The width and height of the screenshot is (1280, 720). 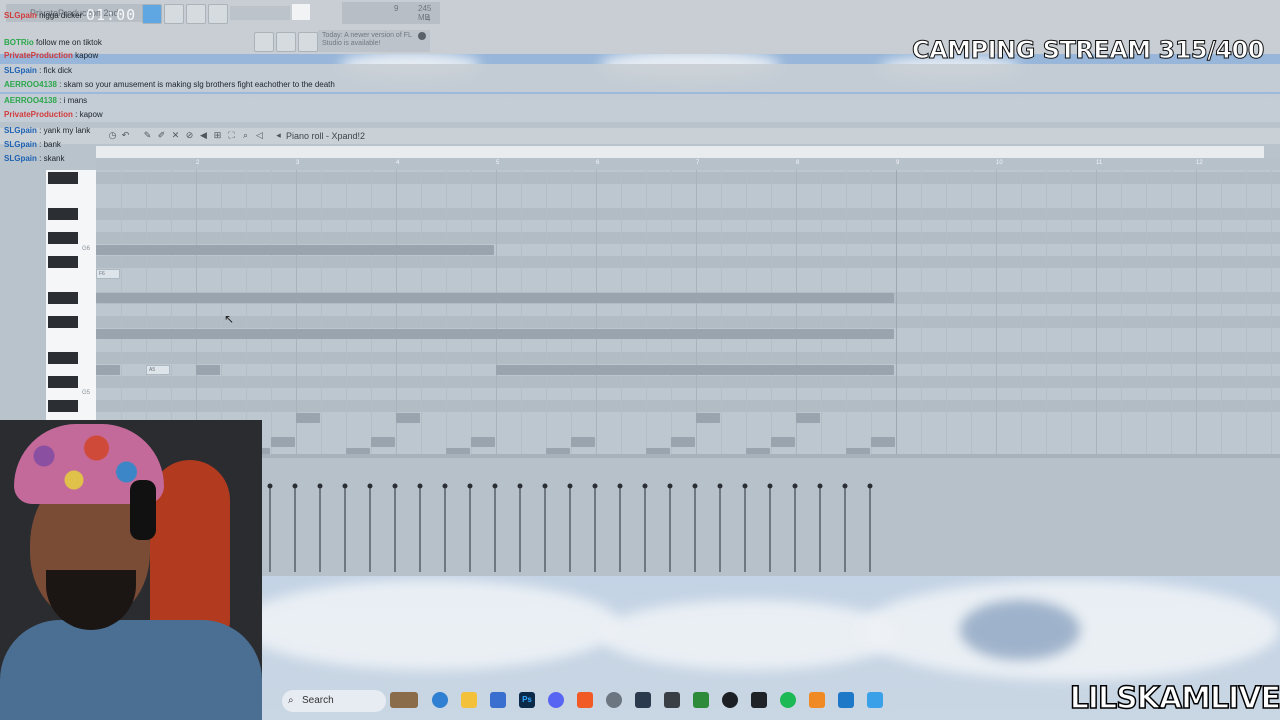 I want to click on piano-roll-title: Piano roll - Xpand!2, so click(x=326, y=136).